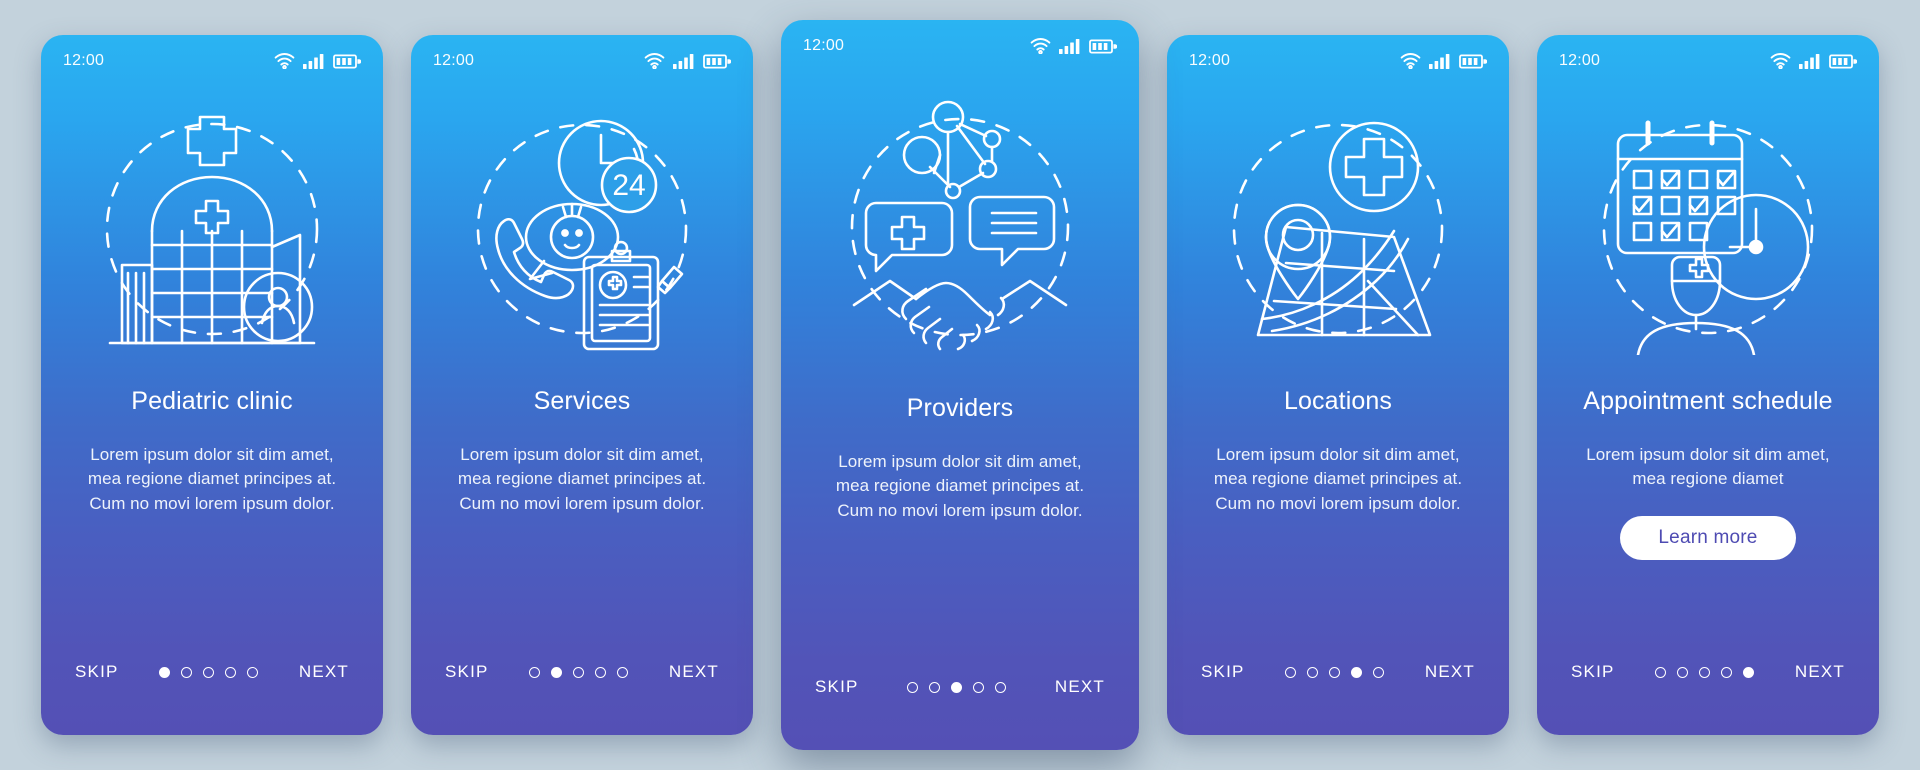 The height and width of the screenshot is (770, 1920). I want to click on learn-more-button: Learn more, so click(1708, 538).